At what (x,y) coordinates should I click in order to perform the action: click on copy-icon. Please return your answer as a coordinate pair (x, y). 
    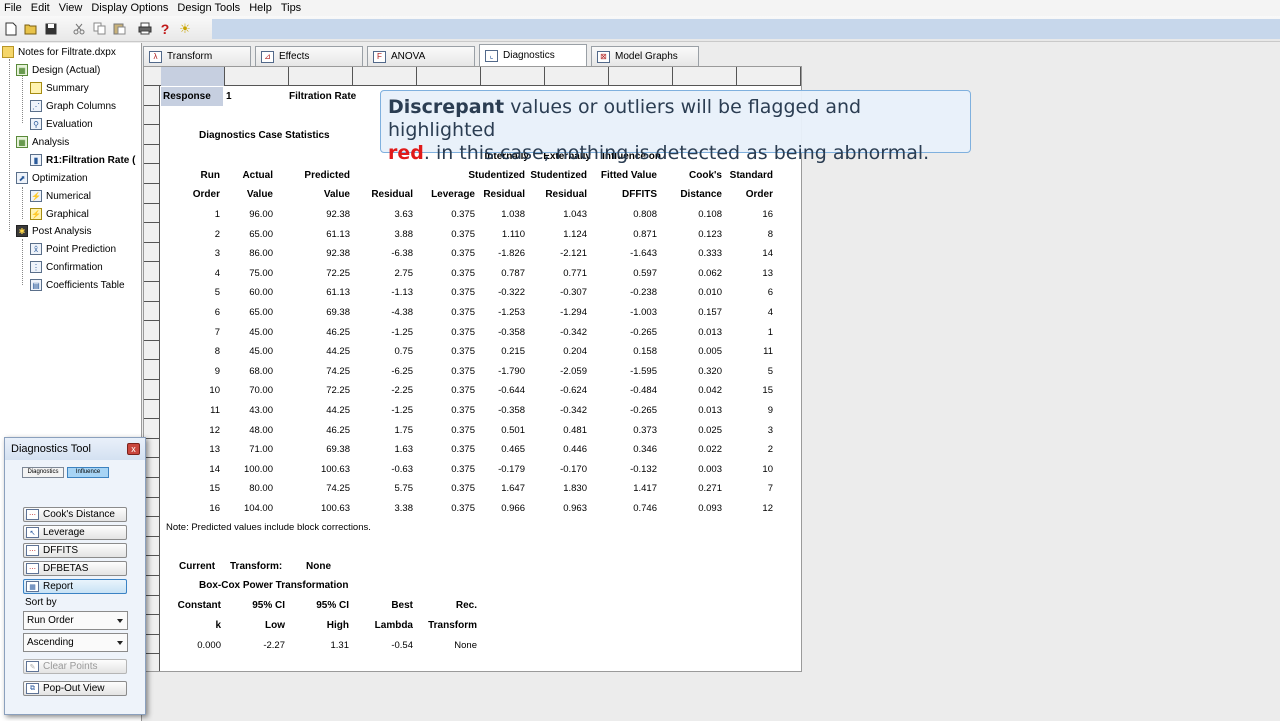
    Looking at the image, I should click on (99, 29).